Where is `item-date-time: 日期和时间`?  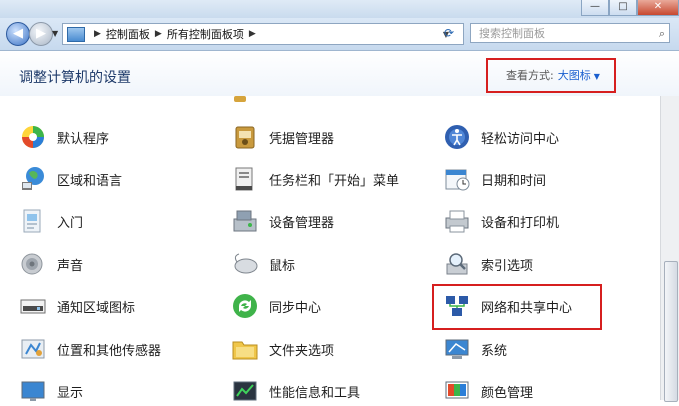 item-date-time: 日期和时间 is located at coordinates (494, 179).